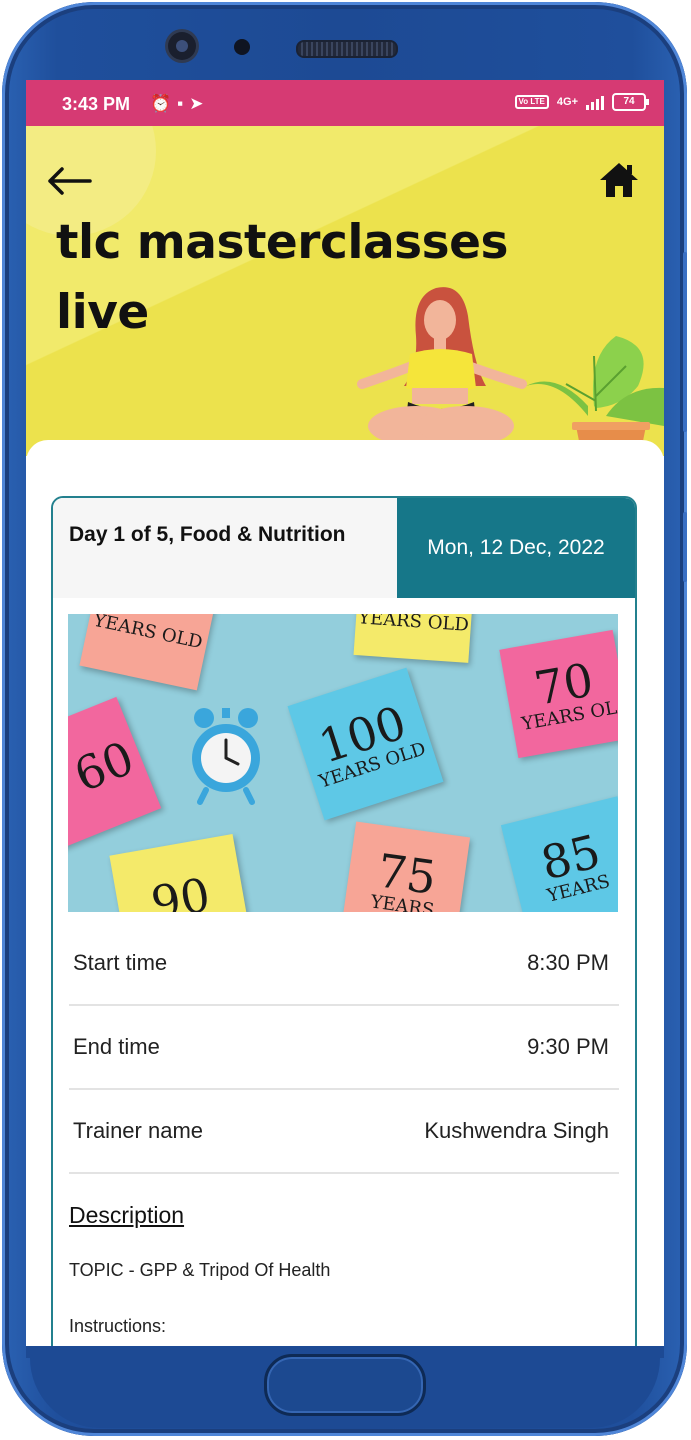 Image resolution: width=691 pixels, height=1440 pixels. Describe the element at coordinates (619, 180) in the screenshot. I see `home-icon` at that location.